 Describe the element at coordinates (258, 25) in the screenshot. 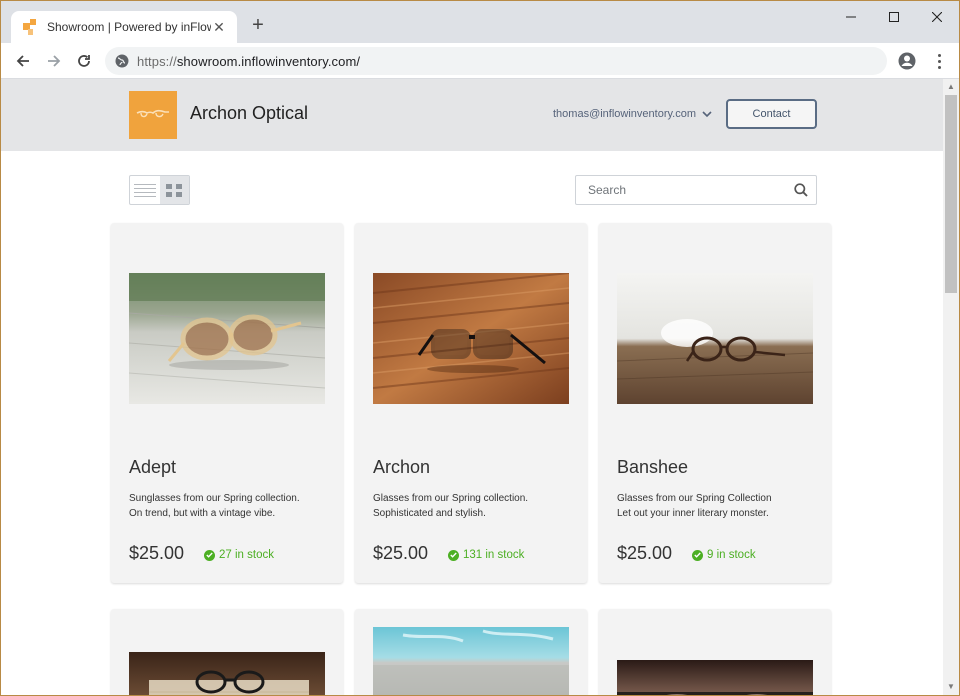

I see `new-tab-icon: +` at that location.